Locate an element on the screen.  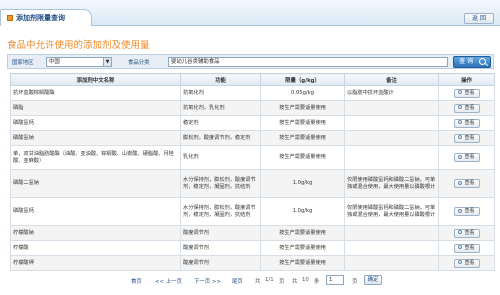
cell-name: 抗坏血酸棕榈酸酯 is located at coordinates (95, 93).